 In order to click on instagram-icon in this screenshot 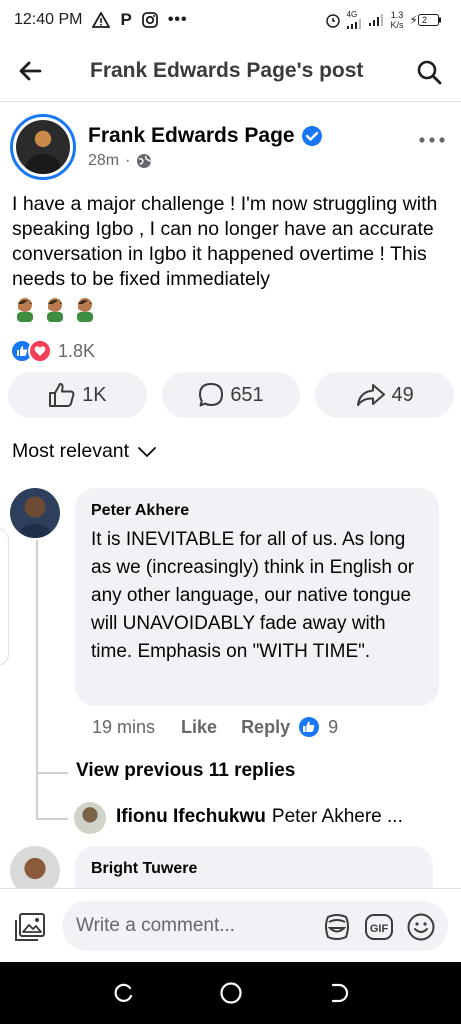, I will do `click(149, 20)`.